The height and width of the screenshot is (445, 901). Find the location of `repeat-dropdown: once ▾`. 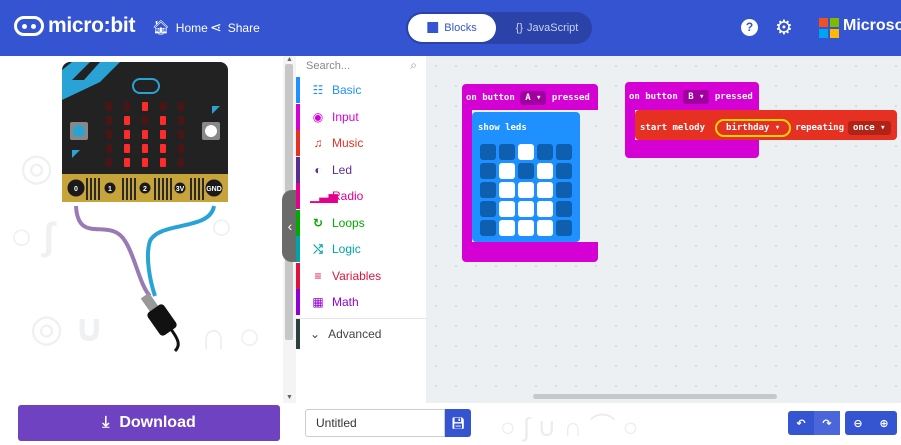

repeat-dropdown: once ▾ is located at coordinates (869, 128).